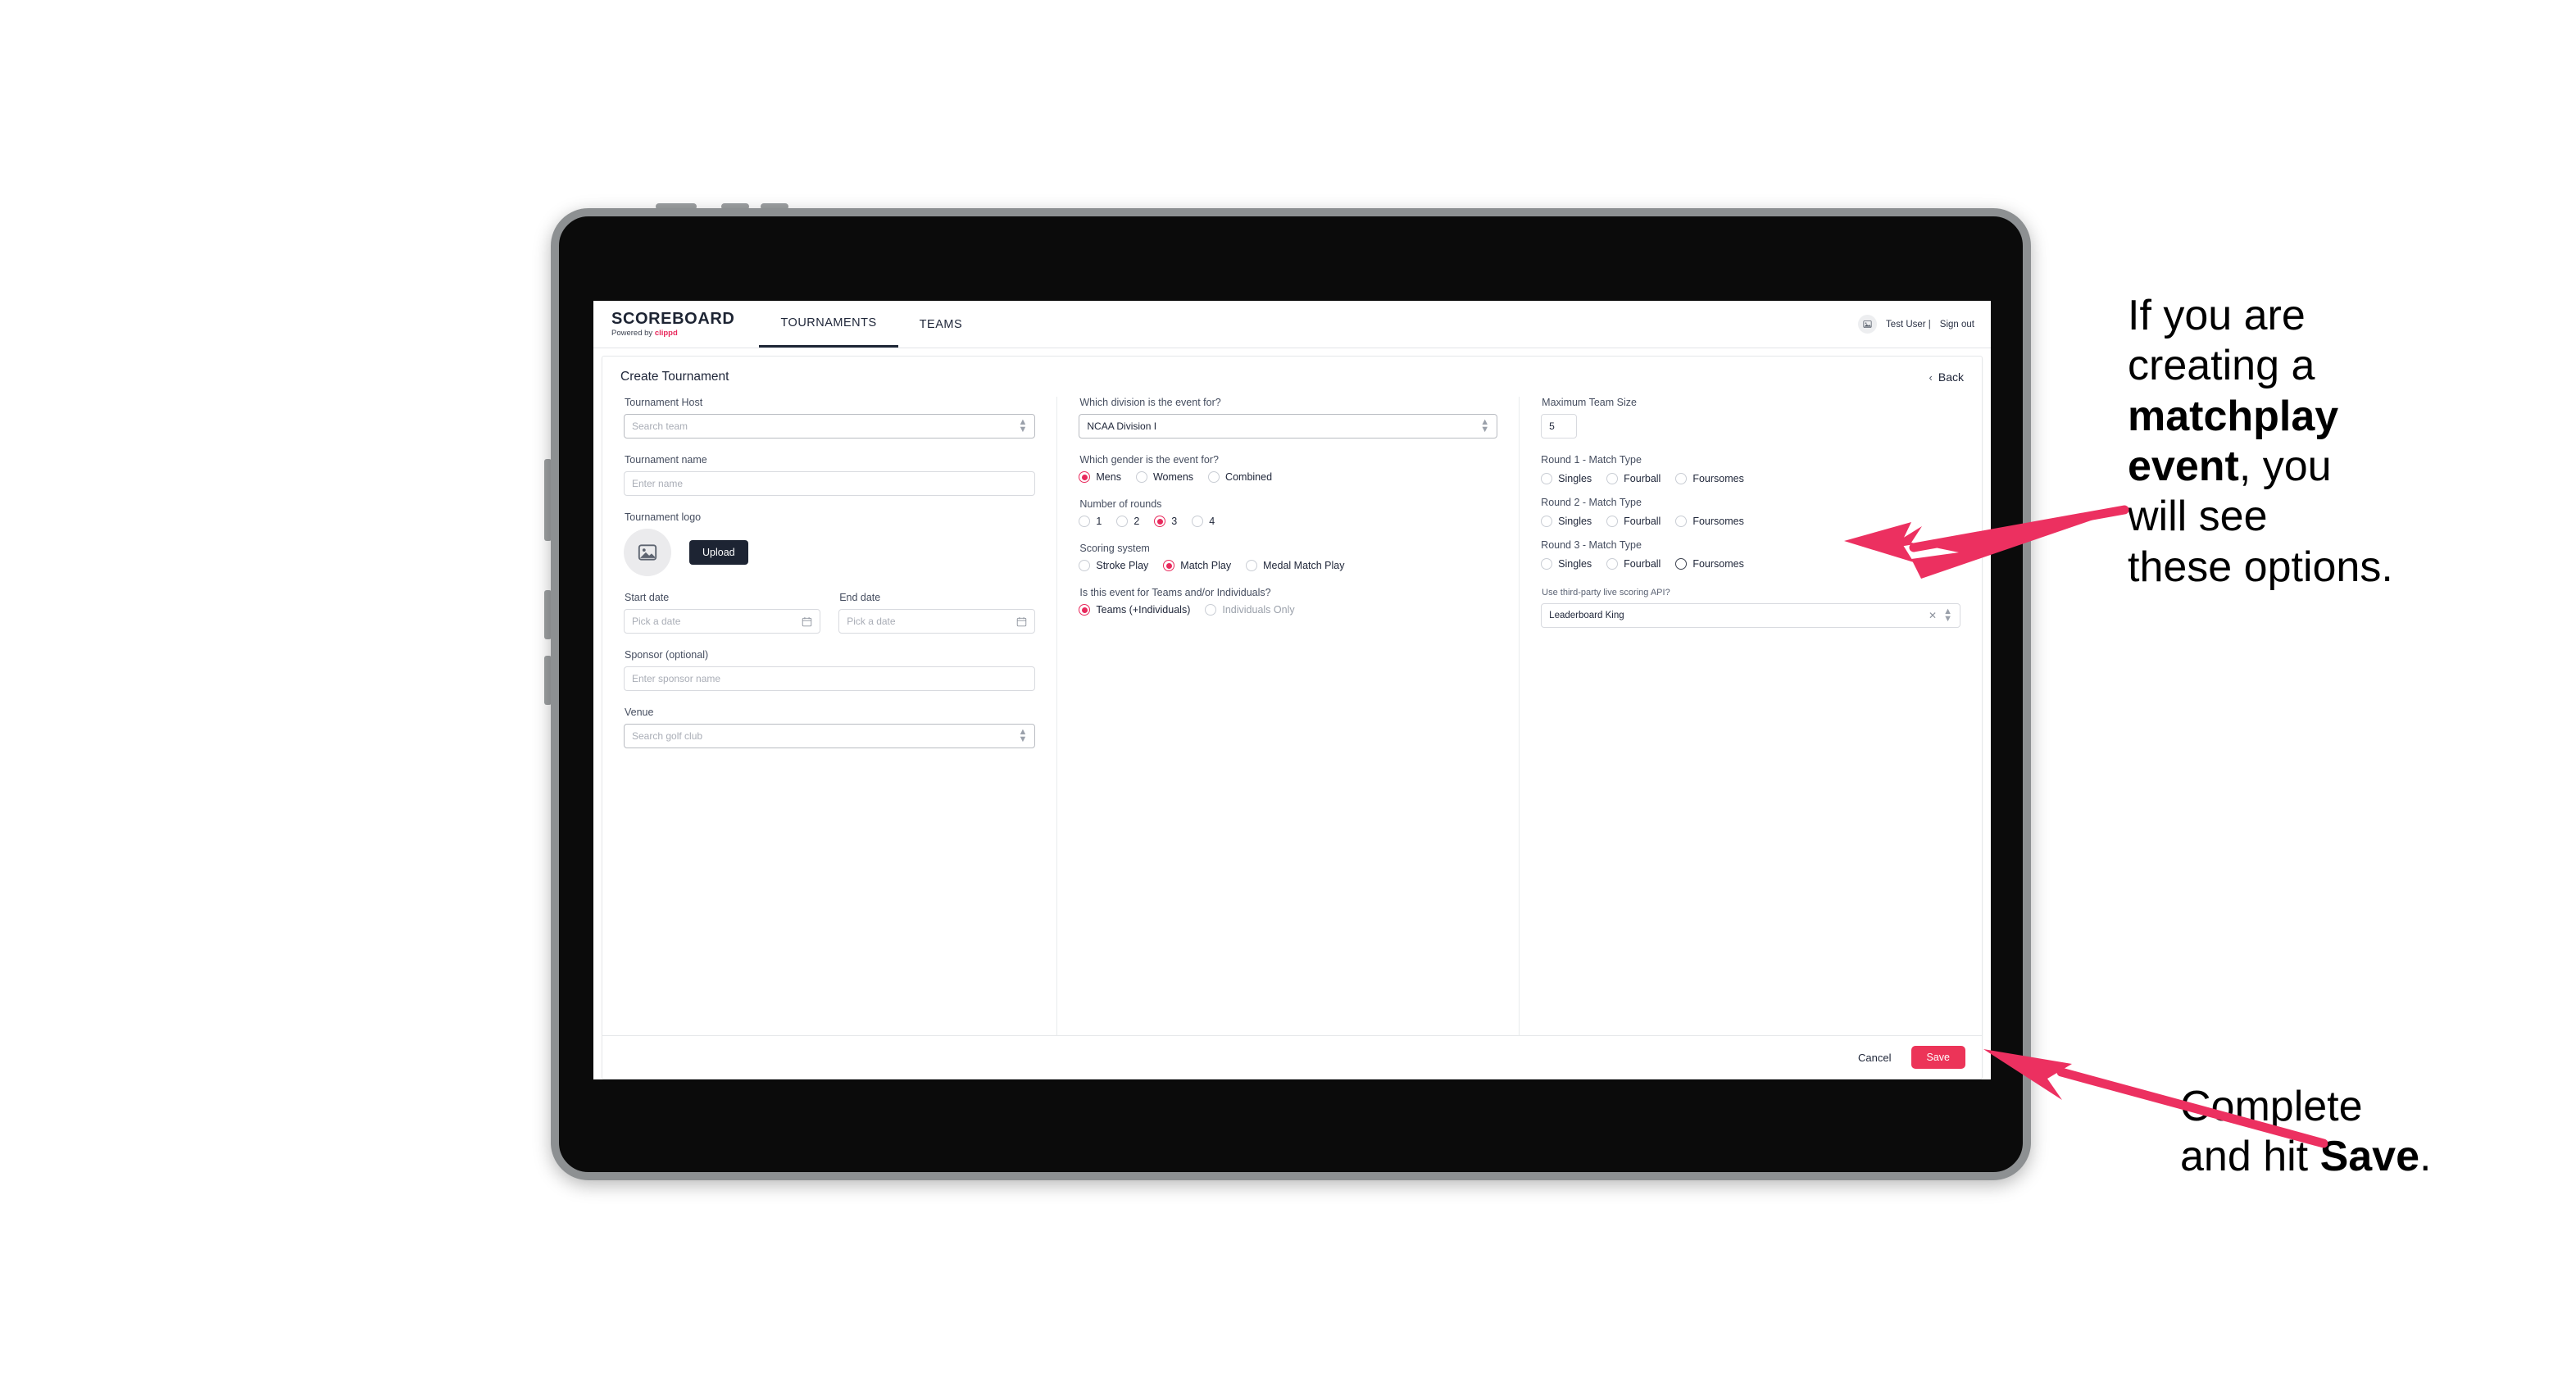 The width and height of the screenshot is (2576, 1386). I want to click on rounds-label-1: 2, so click(1137, 521).